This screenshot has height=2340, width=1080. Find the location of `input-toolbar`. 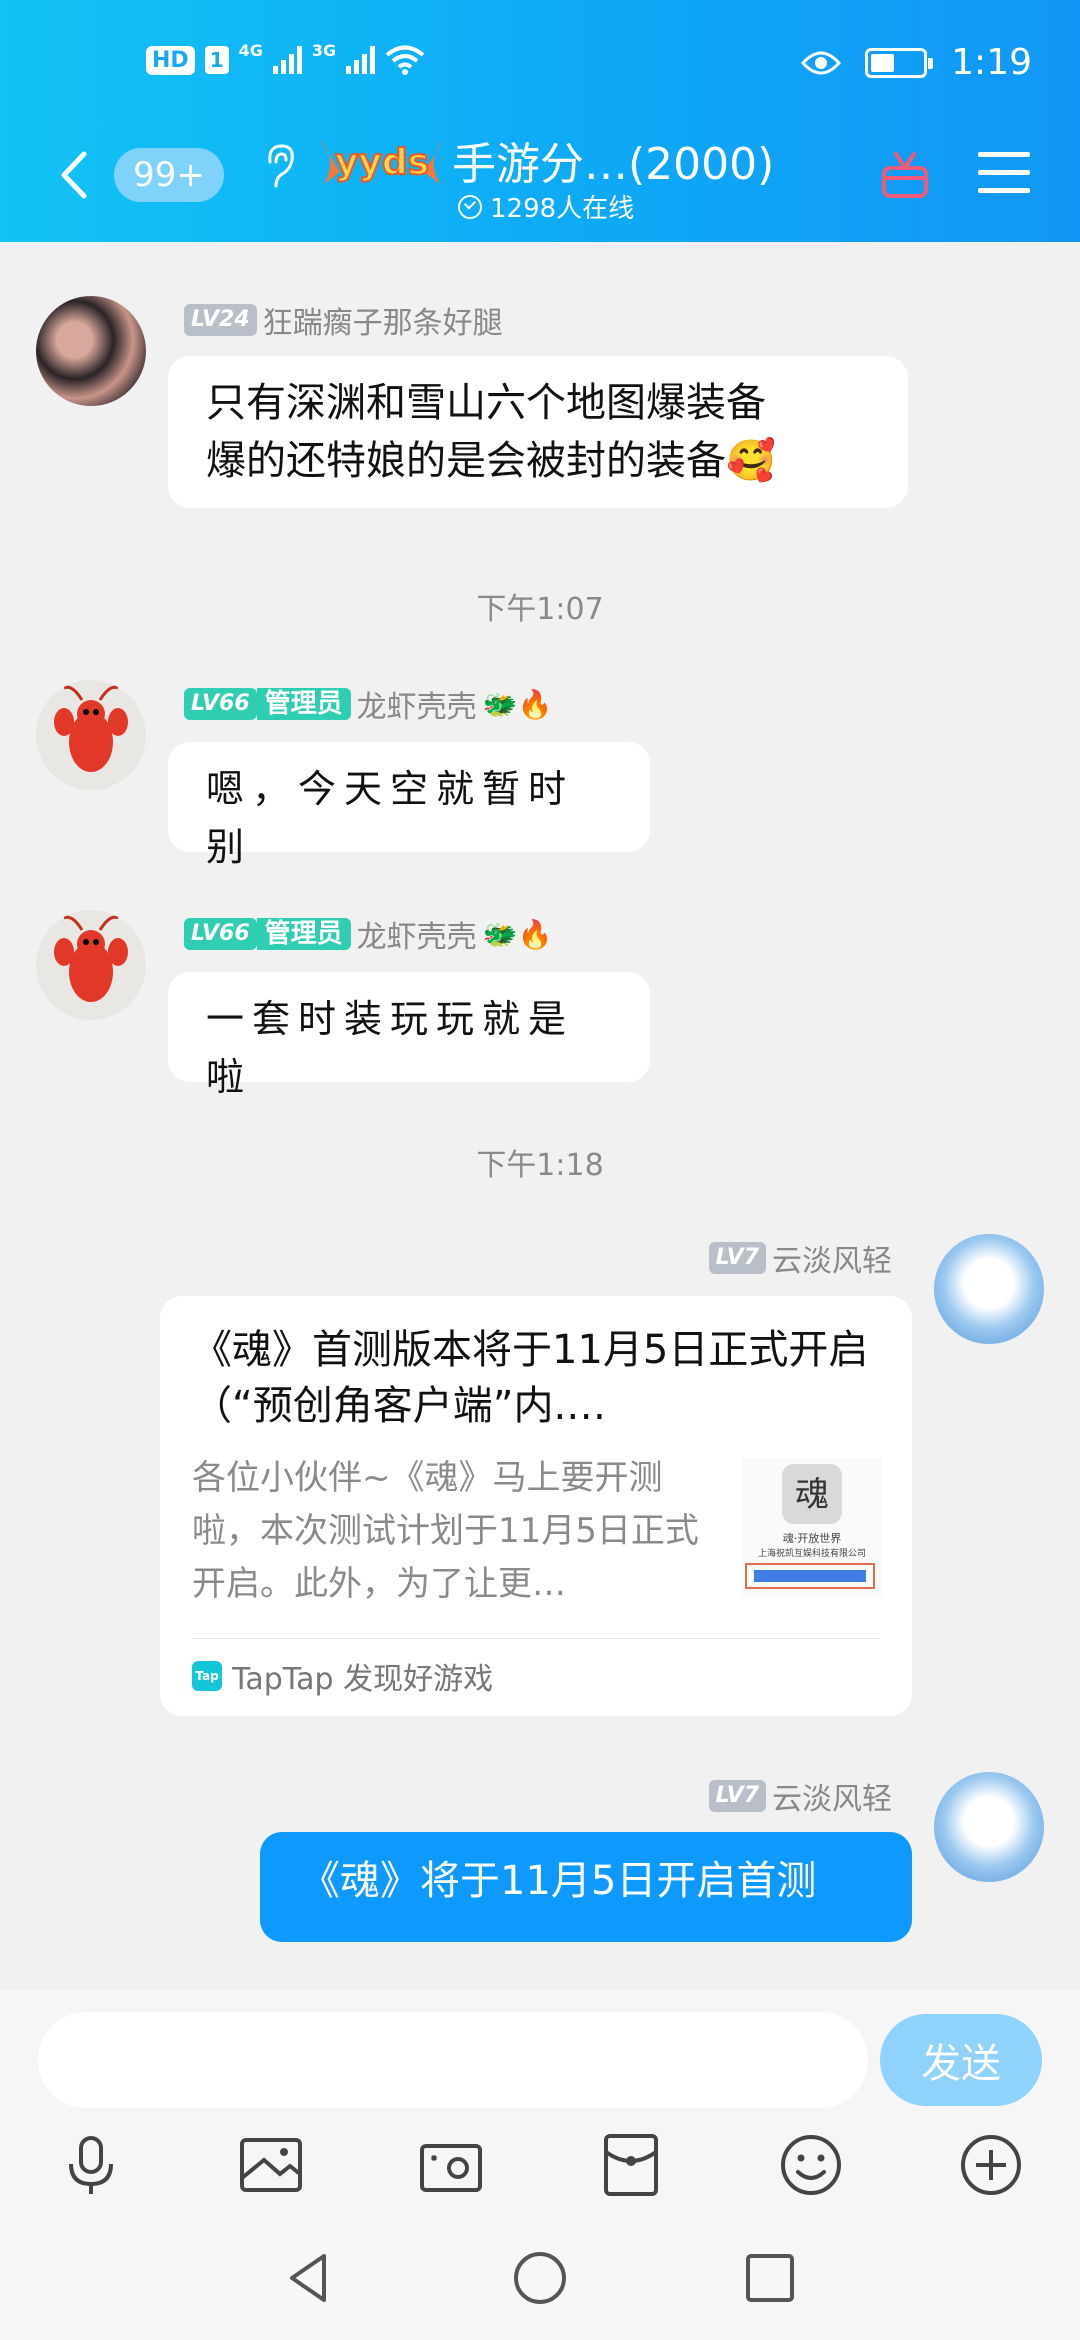

input-toolbar is located at coordinates (540, 2168).